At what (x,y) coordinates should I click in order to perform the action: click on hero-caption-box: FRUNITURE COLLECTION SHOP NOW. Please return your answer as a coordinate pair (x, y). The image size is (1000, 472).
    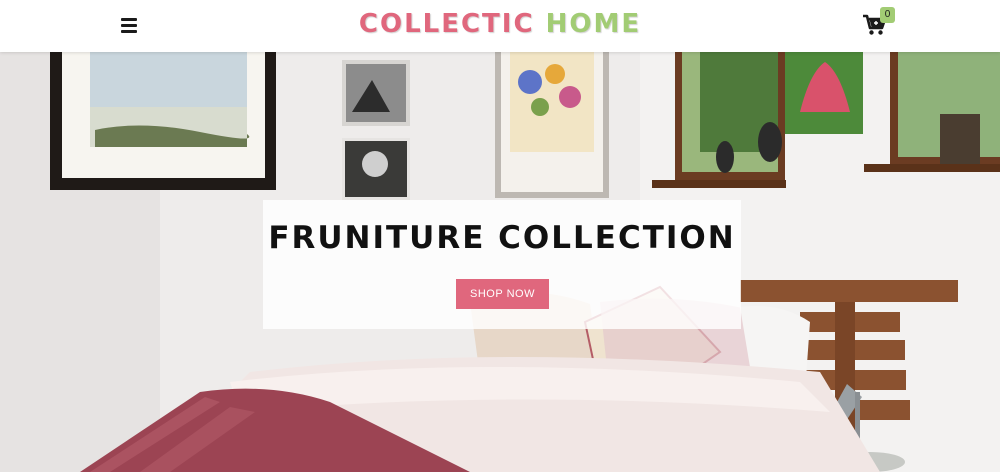
    Looking at the image, I should click on (502, 264).